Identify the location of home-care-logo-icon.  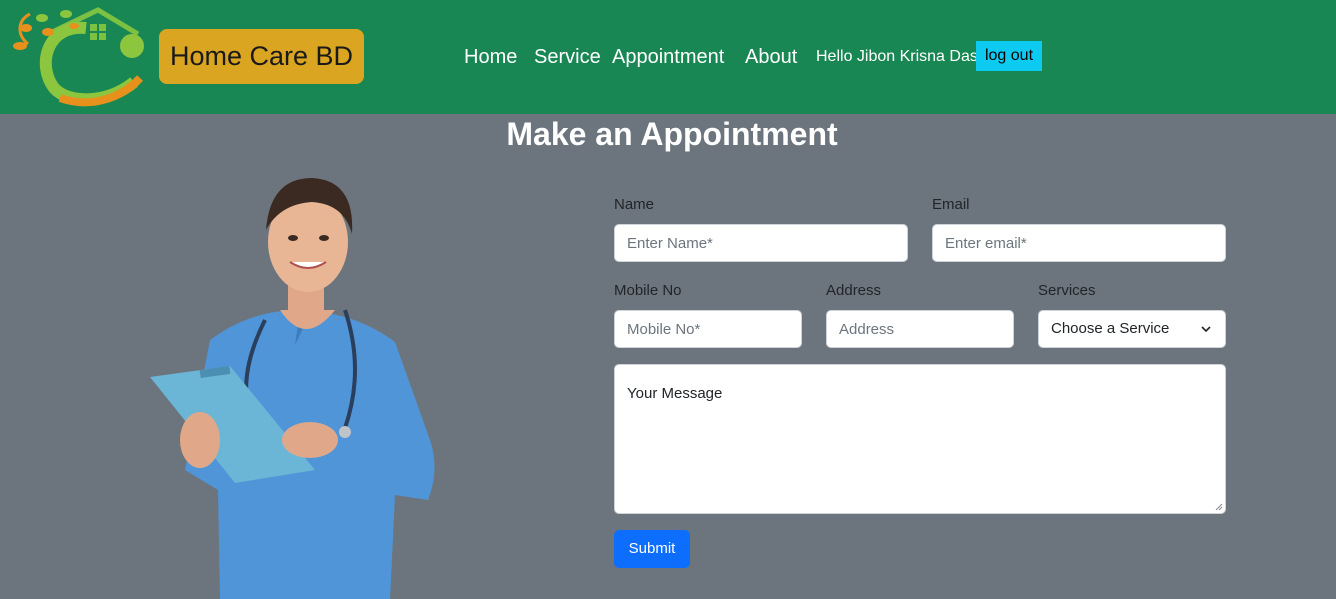
(83, 56).